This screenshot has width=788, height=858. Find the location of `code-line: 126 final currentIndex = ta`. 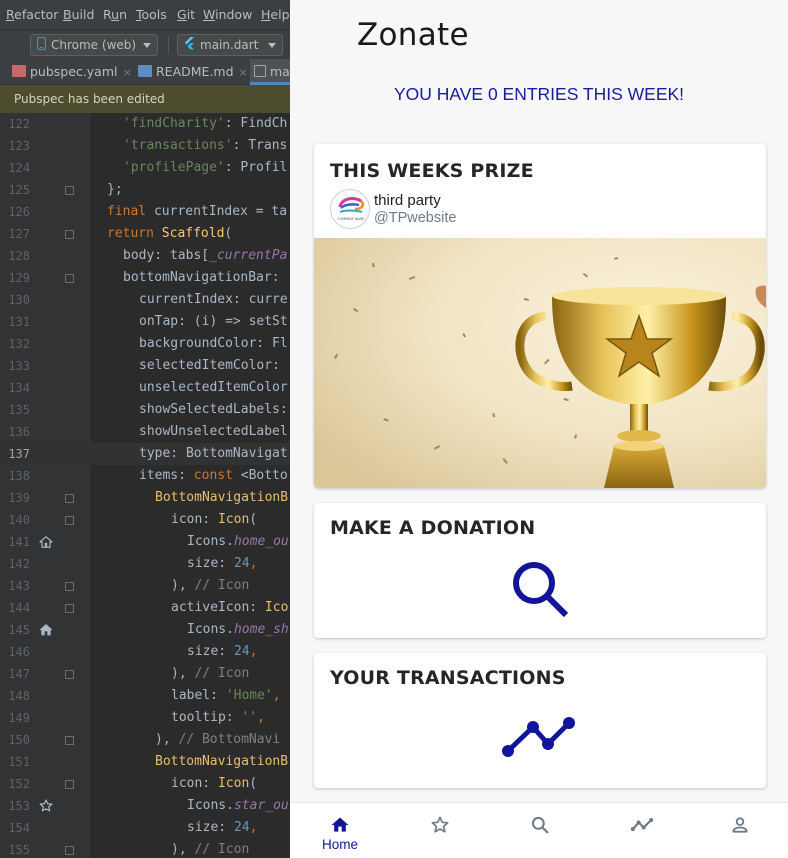

code-line: 126 final currentIndex = ta is located at coordinates (145, 212).